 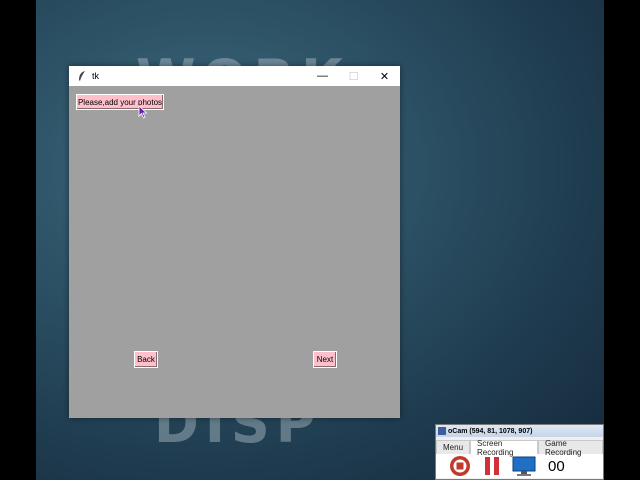 What do you see at coordinates (490, 431) in the screenshot?
I see `ocam-title: oCam (594, 81, 1078, 907)` at bounding box center [490, 431].